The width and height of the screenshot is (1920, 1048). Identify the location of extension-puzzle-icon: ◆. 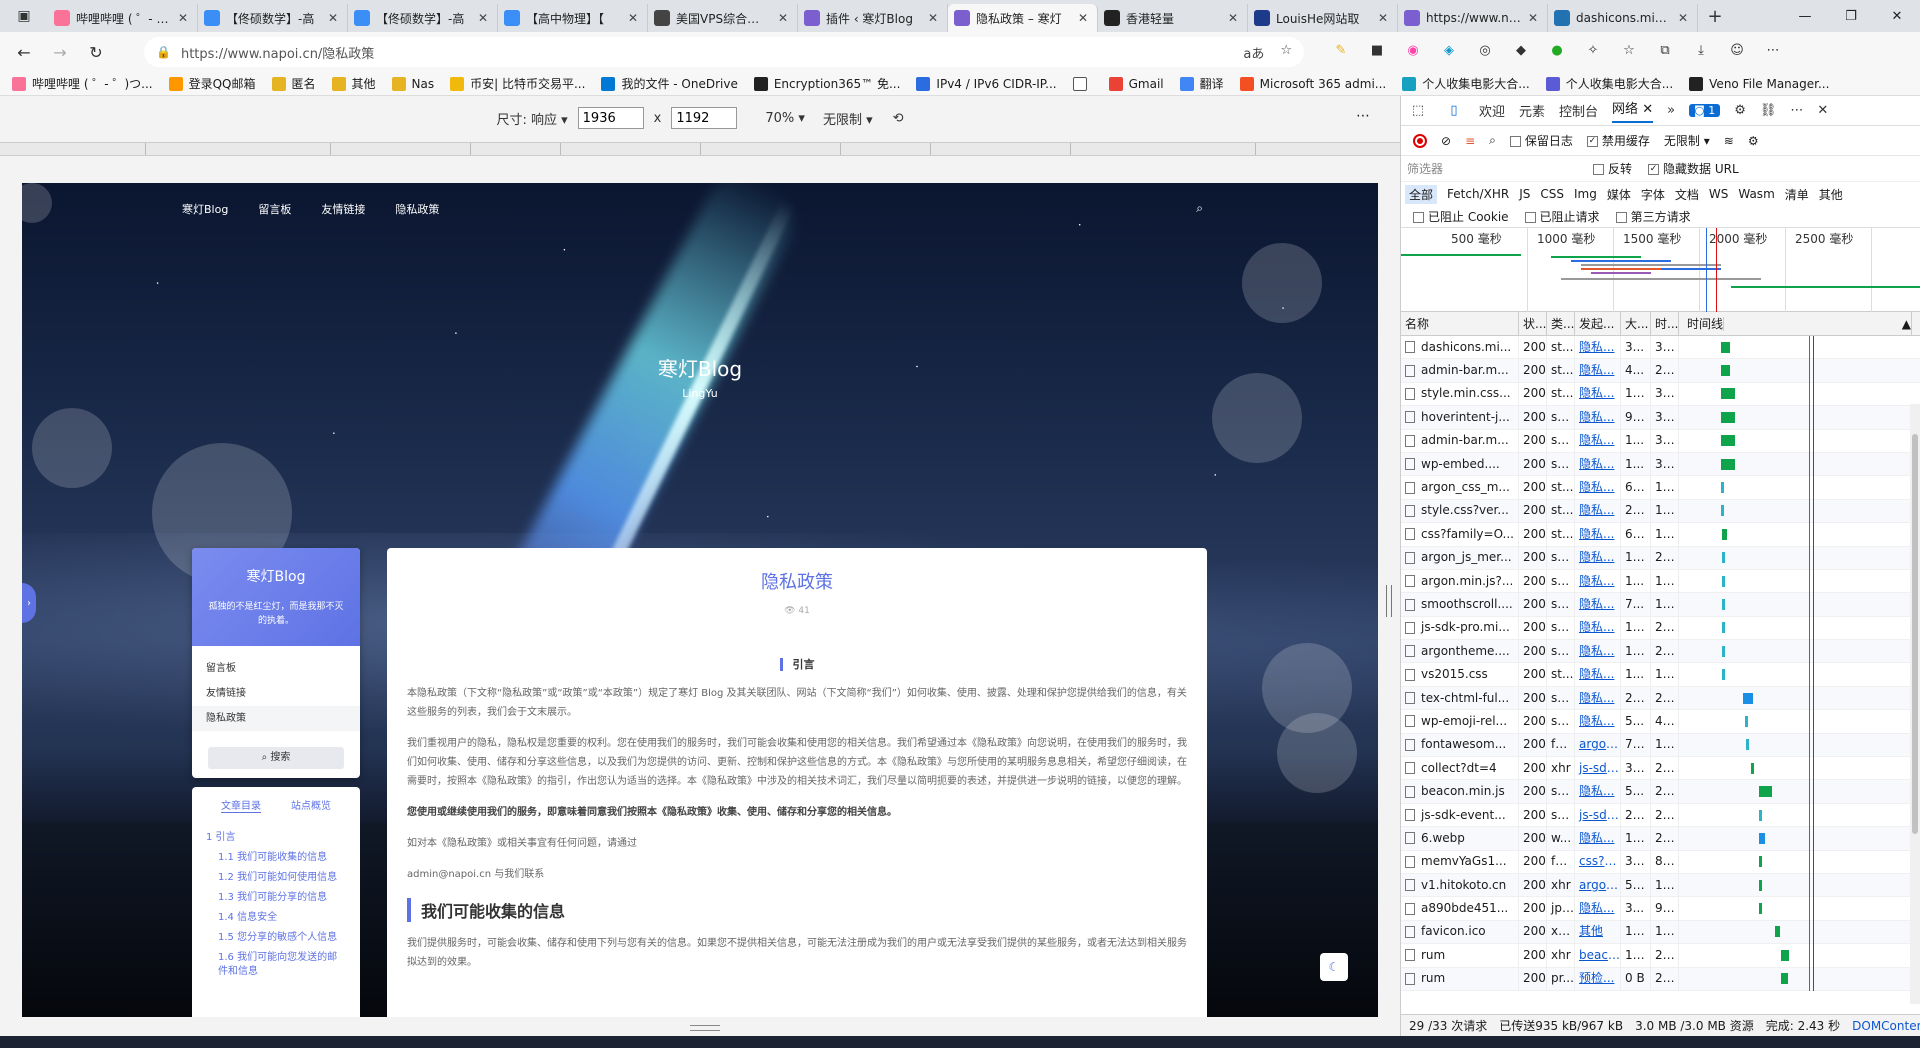
(1521, 50).